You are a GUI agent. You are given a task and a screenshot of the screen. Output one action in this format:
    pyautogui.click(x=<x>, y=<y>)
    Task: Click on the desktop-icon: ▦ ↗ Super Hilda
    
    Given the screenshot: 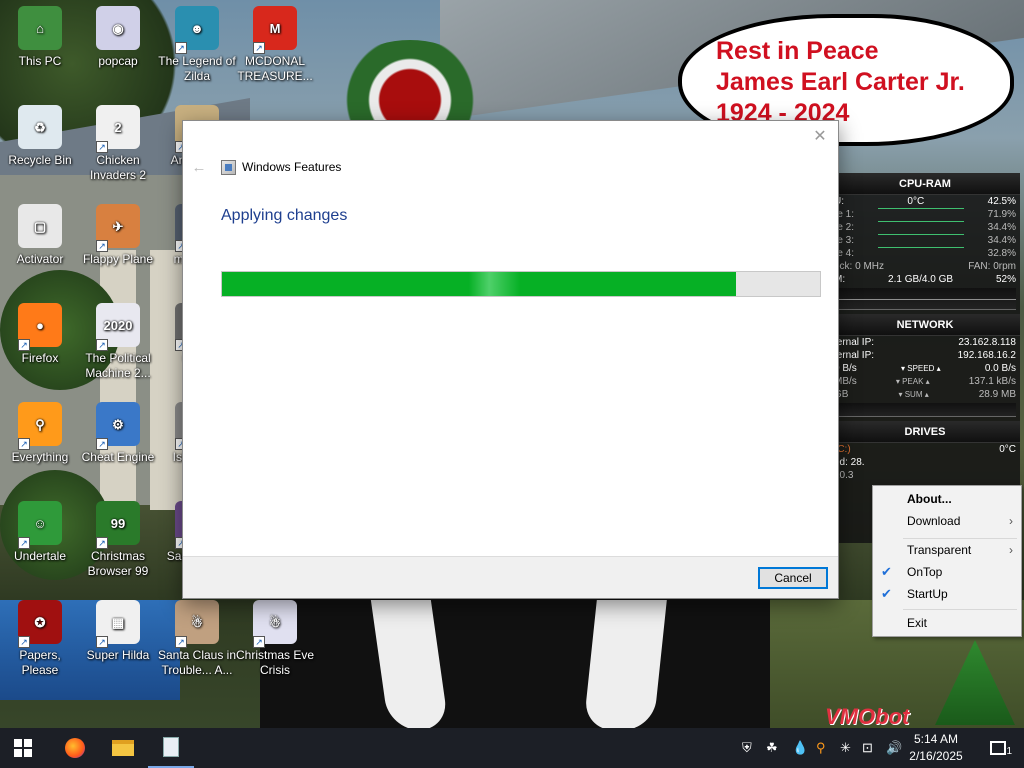 What is the action you would take?
    pyautogui.click(x=118, y=631)
    